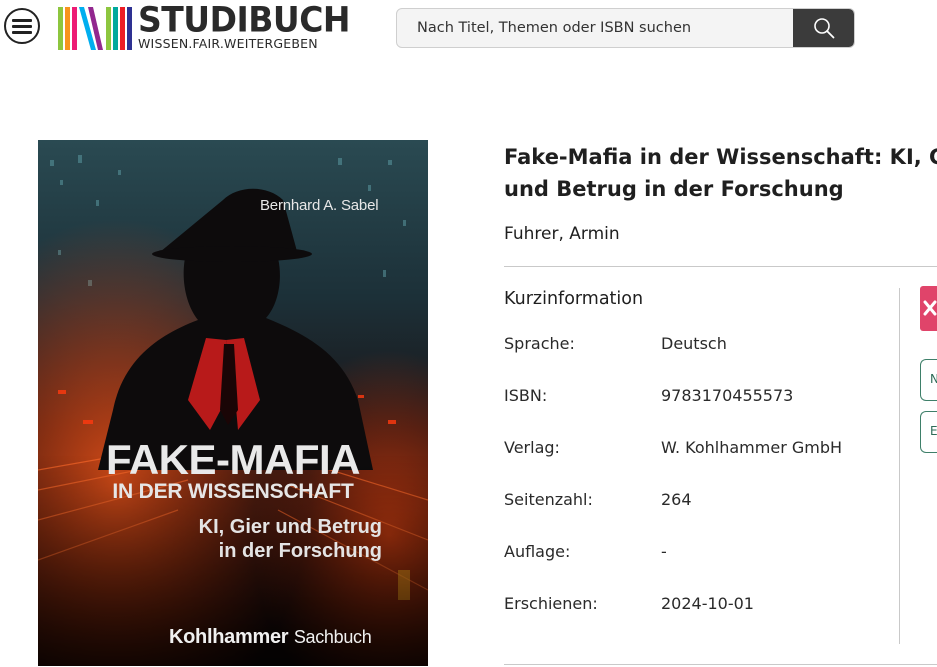  I want to click on book-title-line1: Fake-Mafia in der Wissenschaft: KI, Gier, so click(720, 157).